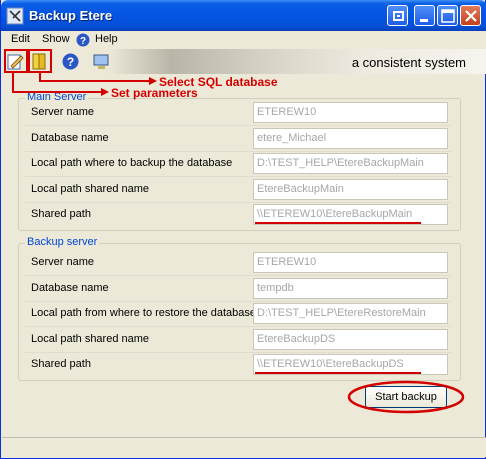 This screenshot has height=459, width=486. What do you see at coordinates (408, 62) in the screenshot?
I see `tagline: a consistent system` at bounding box center [408, 62].